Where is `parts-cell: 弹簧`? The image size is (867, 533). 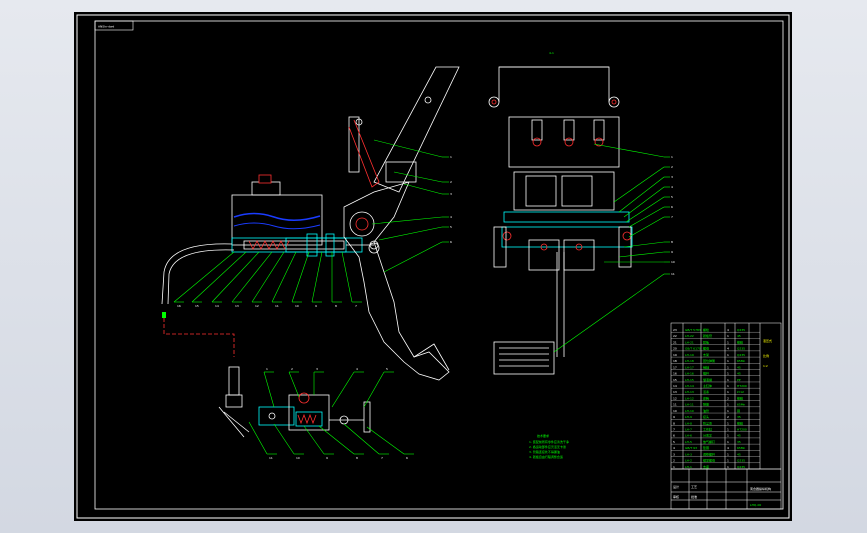
parts-cell: 弹簧 is located at coordinates (706, 404).